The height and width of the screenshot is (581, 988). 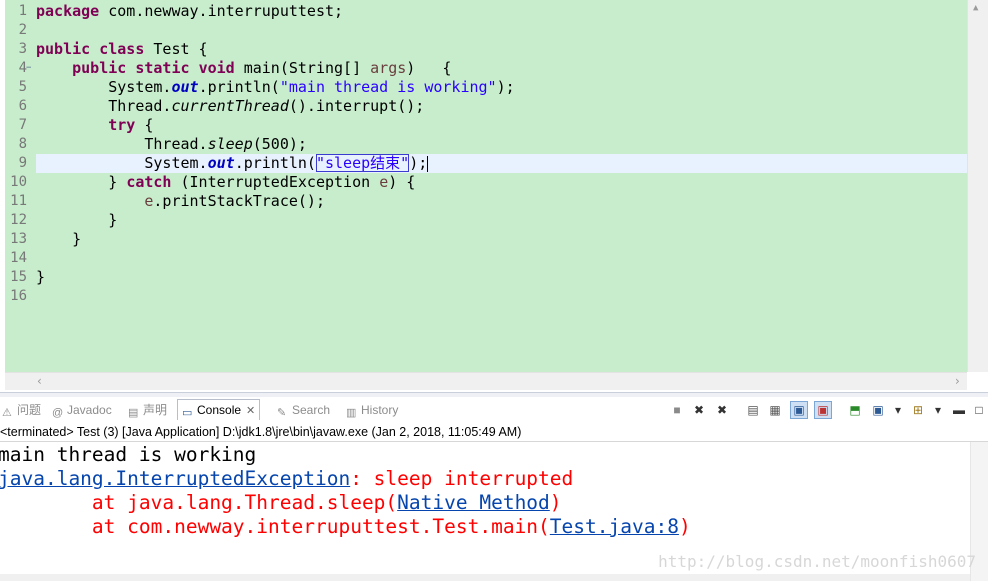 What do you see at coordinates (22, 11) in the screenshot?
I see `line-number: 1` at bounding box center [22, 11].